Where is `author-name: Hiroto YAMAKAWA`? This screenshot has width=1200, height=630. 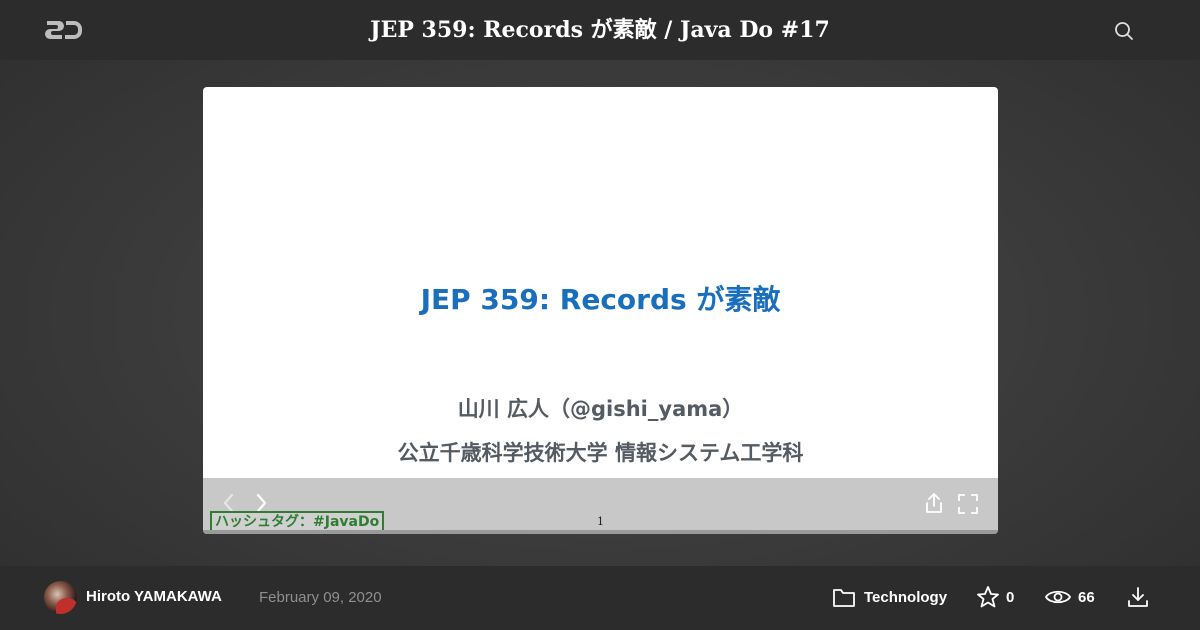 author-name: Hiroto YAMAKAWA is located at coordinates (154, 596).